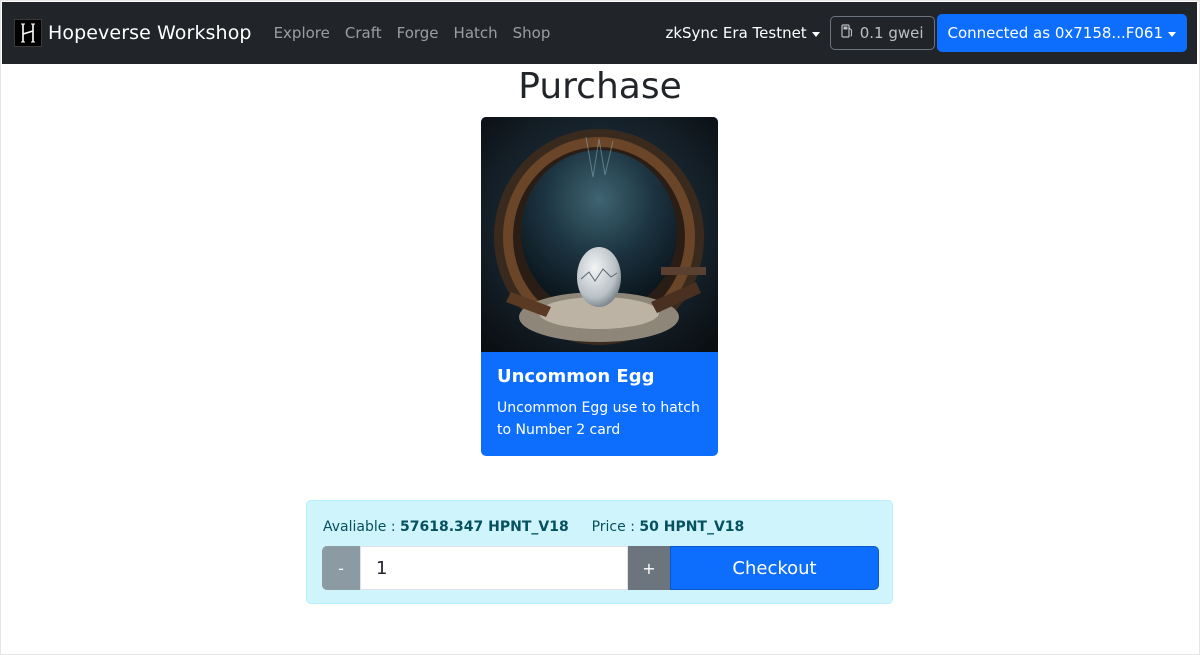 This screenshot has width=1200, height=655. Describe the element at coordinates (649, 568) in the screenshot. I see `increment-button: +` at that location.